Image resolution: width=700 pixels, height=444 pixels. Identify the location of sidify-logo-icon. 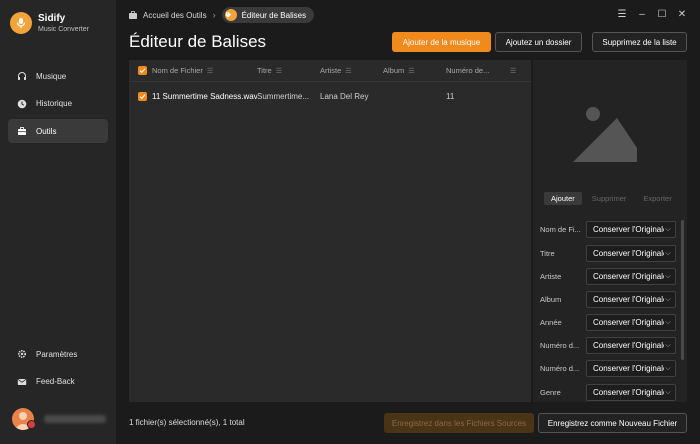
(21, 23).